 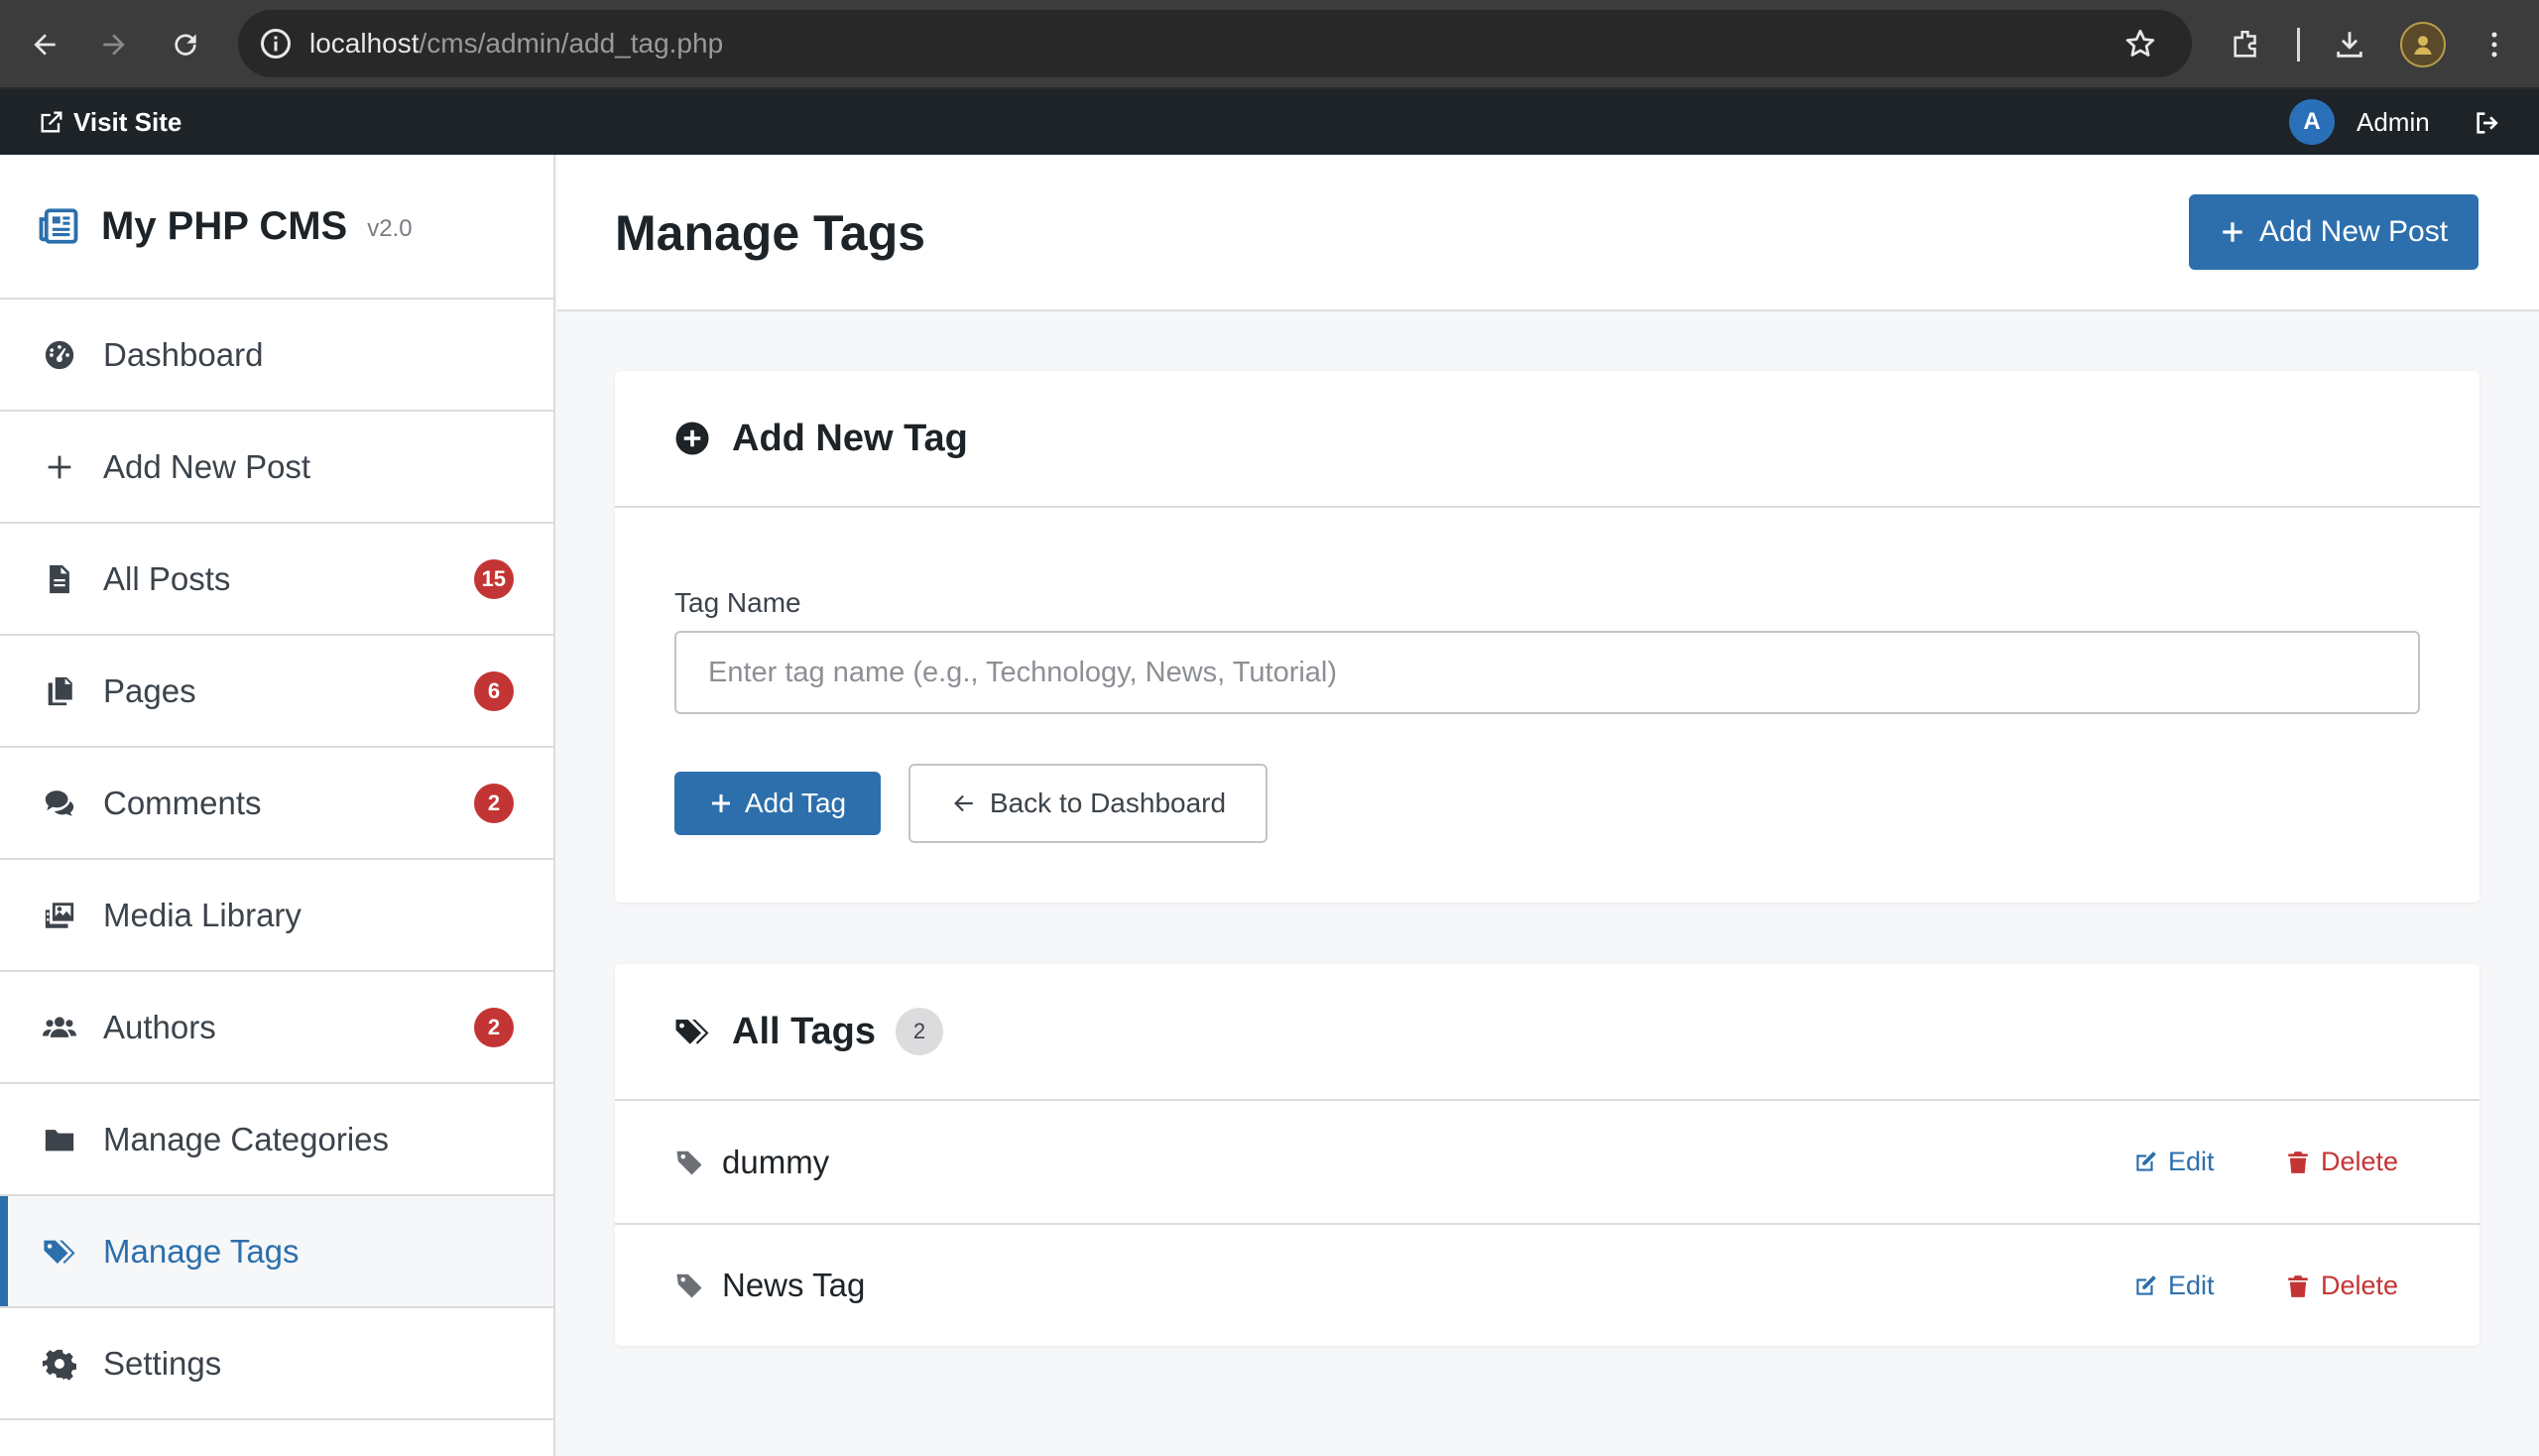 I want to click on sidebar-item-label: All Posts, so click(x=167, y=578).